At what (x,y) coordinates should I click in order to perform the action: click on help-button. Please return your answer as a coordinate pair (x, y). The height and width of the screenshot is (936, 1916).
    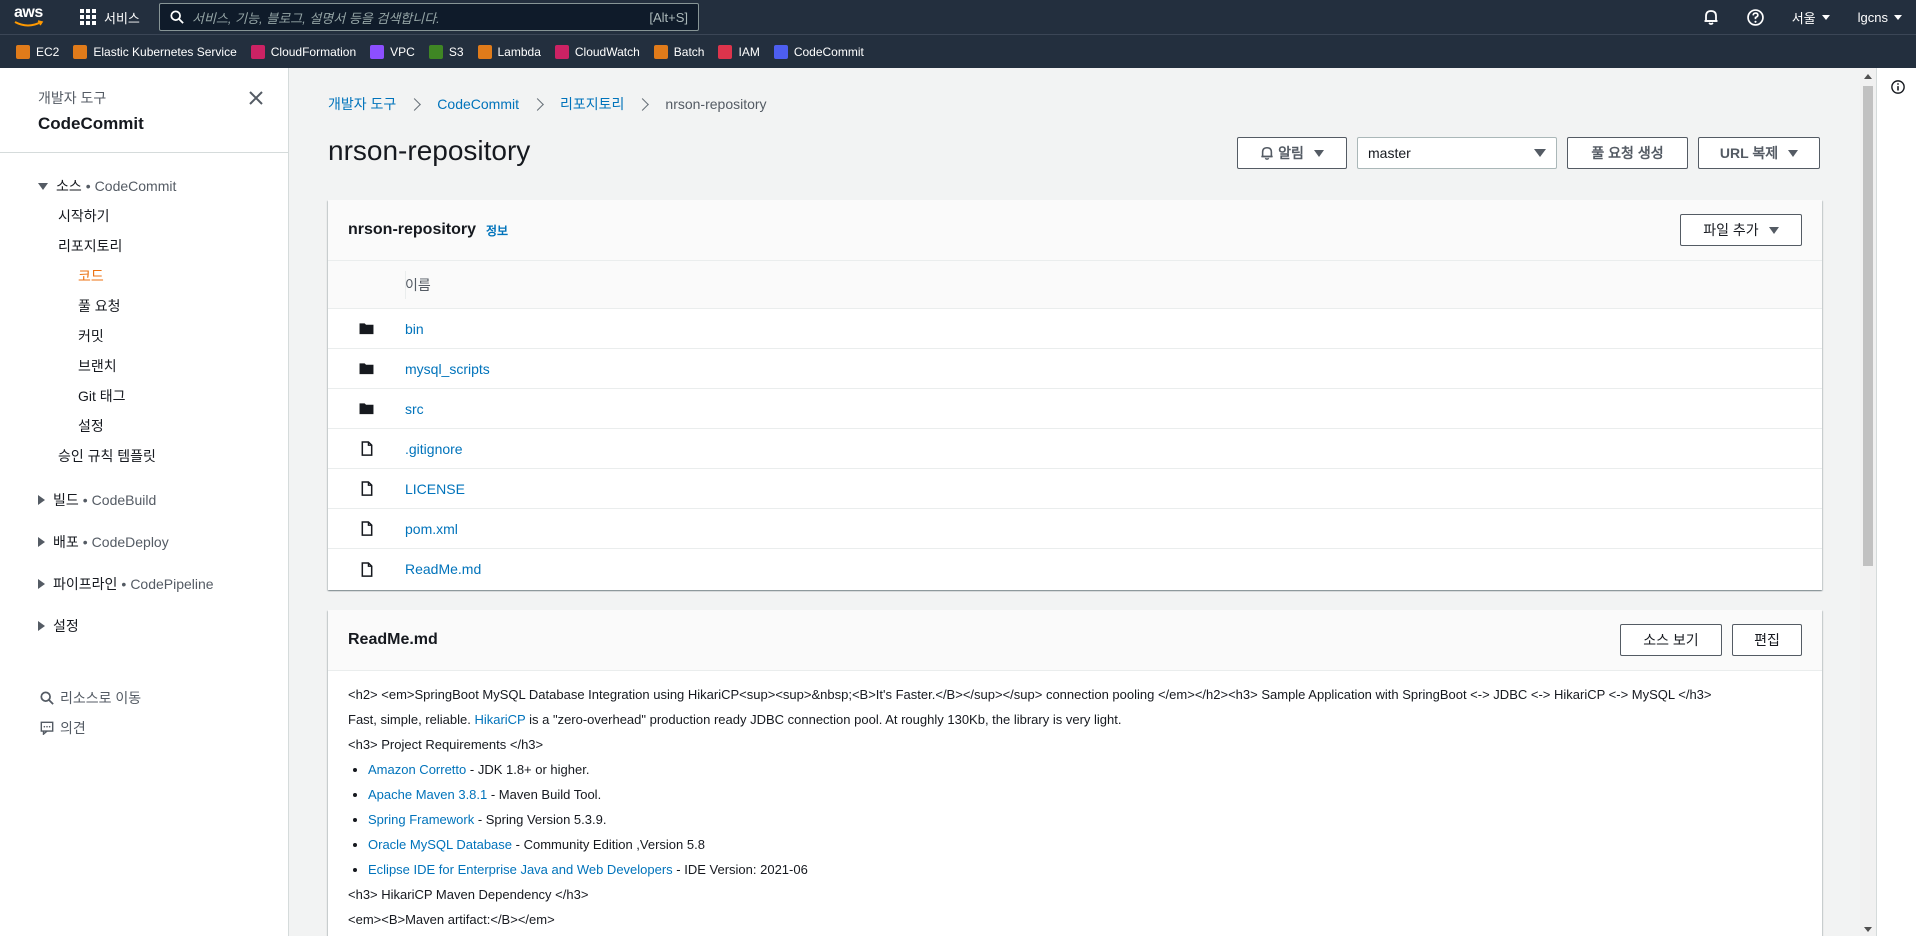
    Looking at the image, I should click on (1755, 17).